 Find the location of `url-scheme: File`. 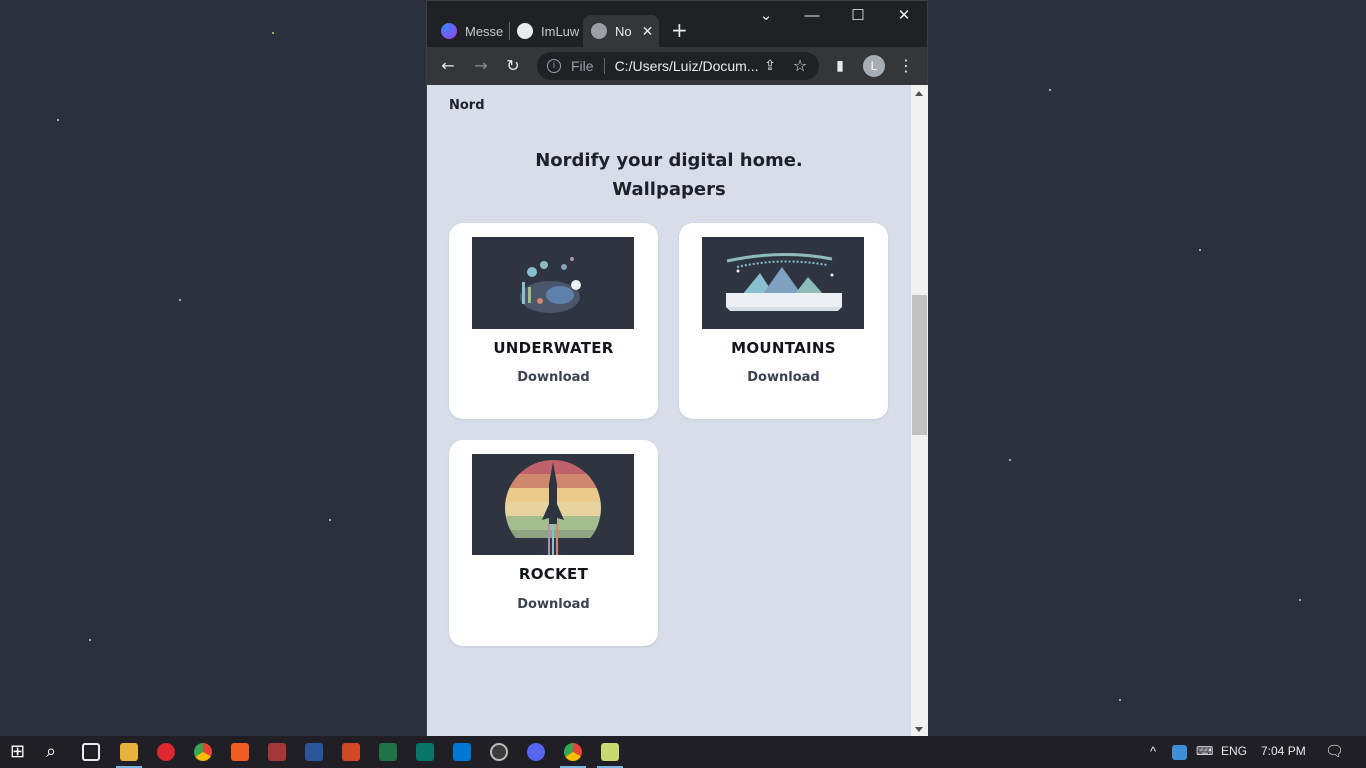

url-scheme: File is located at coordinates (582, 66).